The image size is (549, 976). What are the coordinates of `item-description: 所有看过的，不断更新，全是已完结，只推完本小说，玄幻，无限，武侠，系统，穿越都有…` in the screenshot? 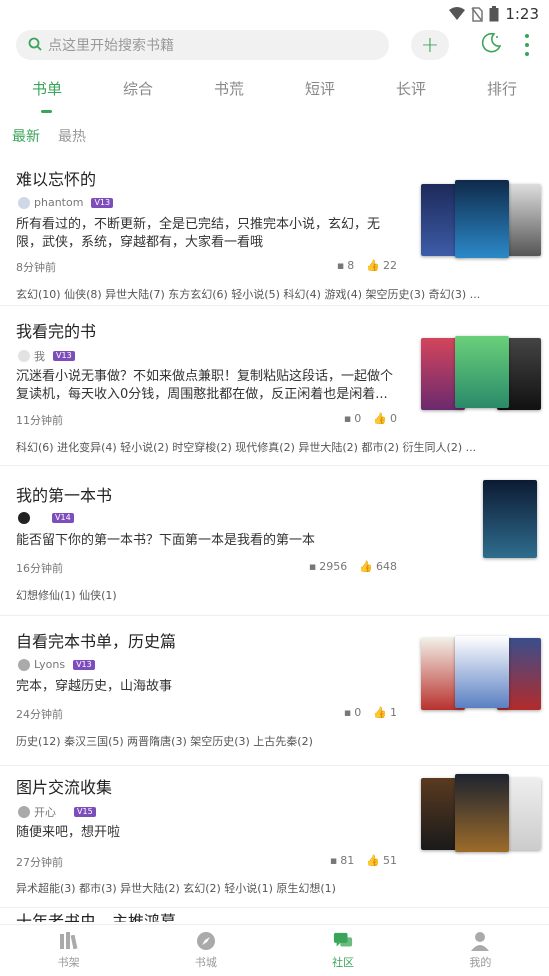 It's located at (198, 233).